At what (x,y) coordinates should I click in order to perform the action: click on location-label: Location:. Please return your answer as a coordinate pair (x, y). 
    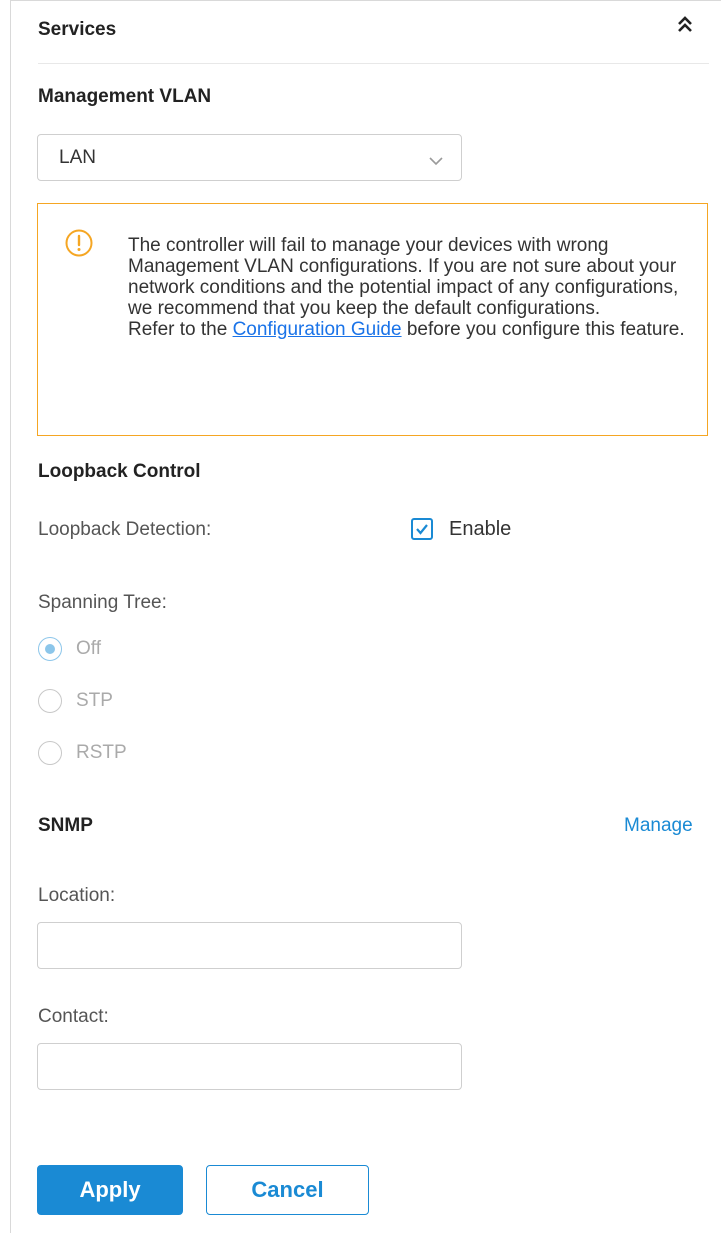
    Looking at the image, I should click on (77, 895).